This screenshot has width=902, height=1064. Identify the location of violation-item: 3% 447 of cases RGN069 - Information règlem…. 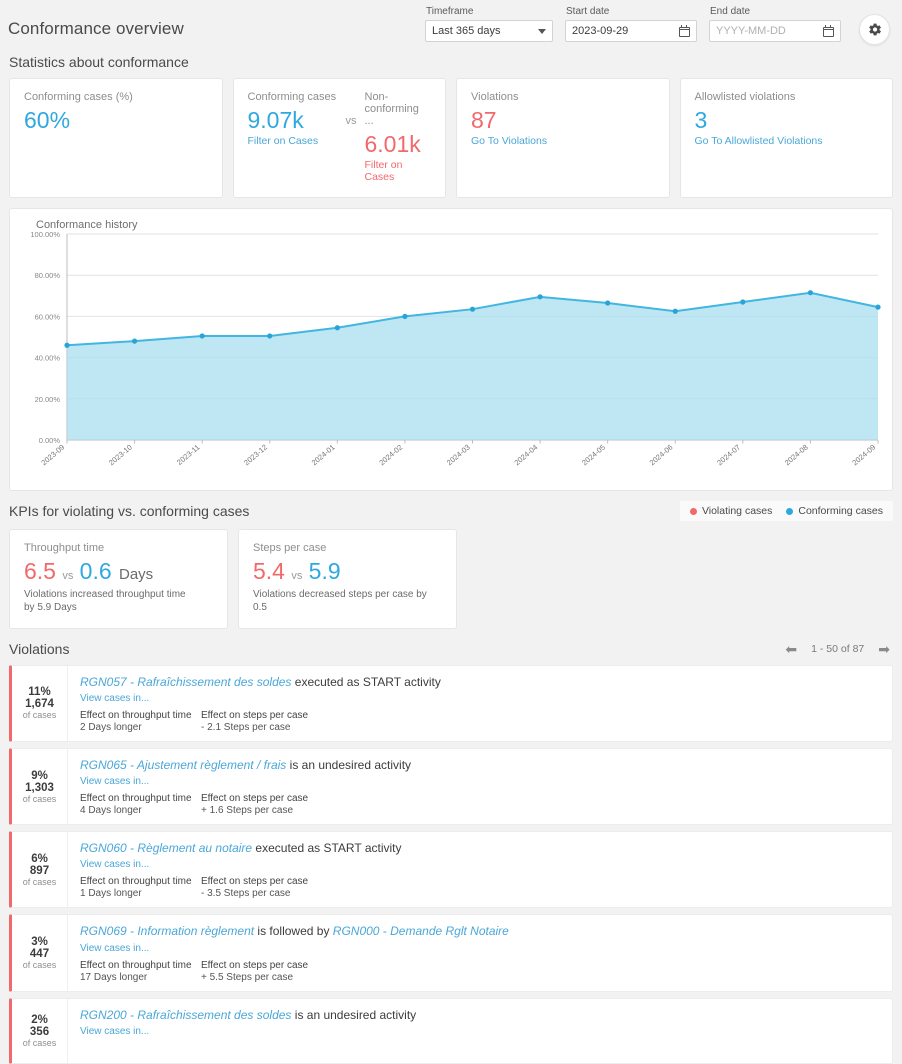
(451, 953).